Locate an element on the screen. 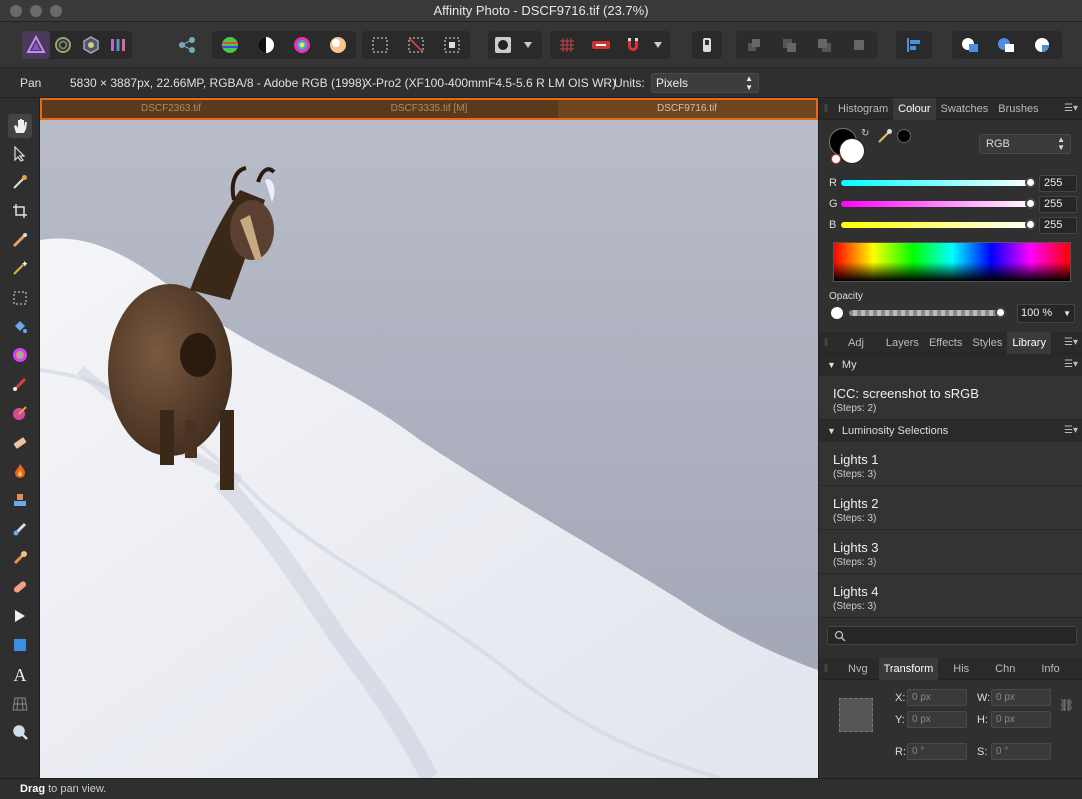 The height and width of the screenshot is (799, 1082). clone-brush-tool-icon is located at coordinates (20, 500).